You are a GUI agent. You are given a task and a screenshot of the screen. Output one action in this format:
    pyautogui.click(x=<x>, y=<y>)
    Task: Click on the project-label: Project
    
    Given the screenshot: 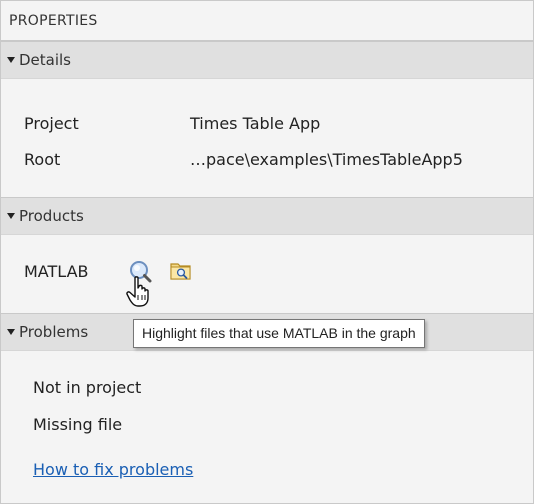 What is the action you would take?
    pyautogui.click(x=51, y=123)
    